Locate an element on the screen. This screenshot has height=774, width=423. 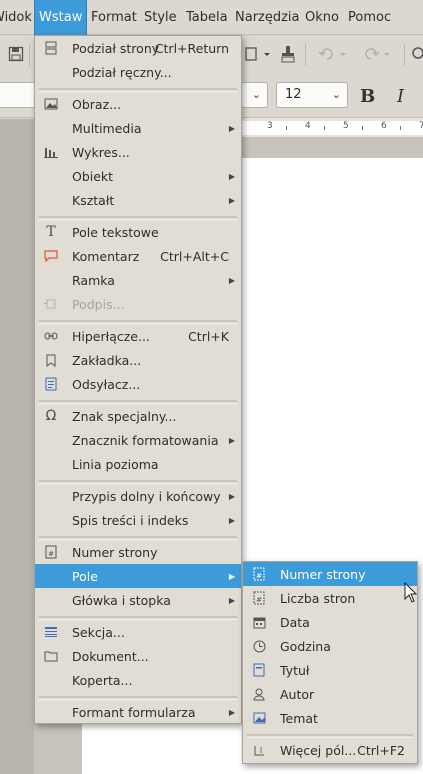
undo-icon is located at coordinates (333, 54).